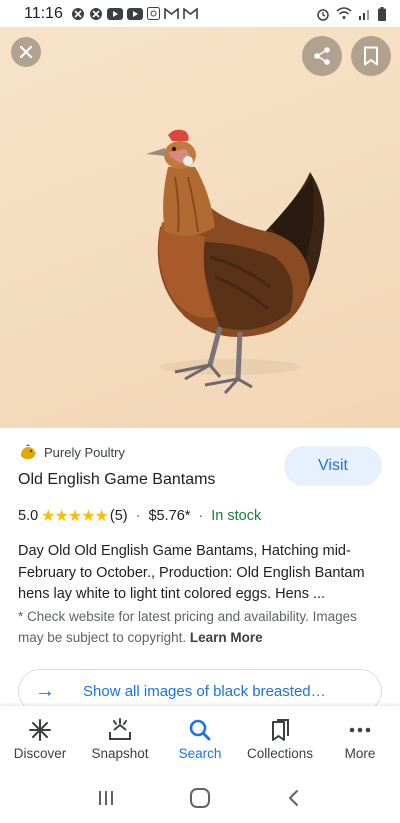 The width and height of the screenshot is (400, 823). What do you see at coordinates (116, 480) in the screenshot?
I see `result-title: Old English Game Bantams` at bounding box center [116, 480].